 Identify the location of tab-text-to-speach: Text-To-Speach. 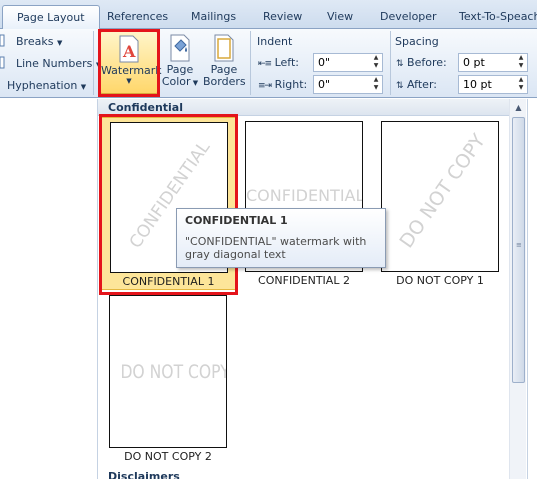
(498, 16).